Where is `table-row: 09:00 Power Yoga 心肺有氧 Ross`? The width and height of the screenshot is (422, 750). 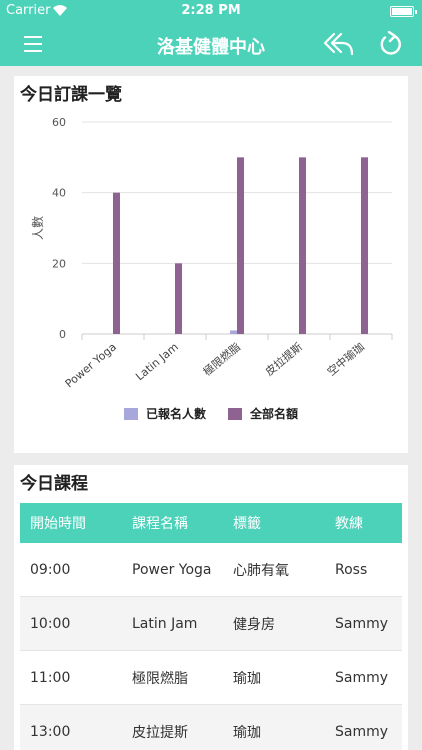
table-row: 09:00 Power Yoga 心肺有氧 Ross is located at coordinates (211, 570).